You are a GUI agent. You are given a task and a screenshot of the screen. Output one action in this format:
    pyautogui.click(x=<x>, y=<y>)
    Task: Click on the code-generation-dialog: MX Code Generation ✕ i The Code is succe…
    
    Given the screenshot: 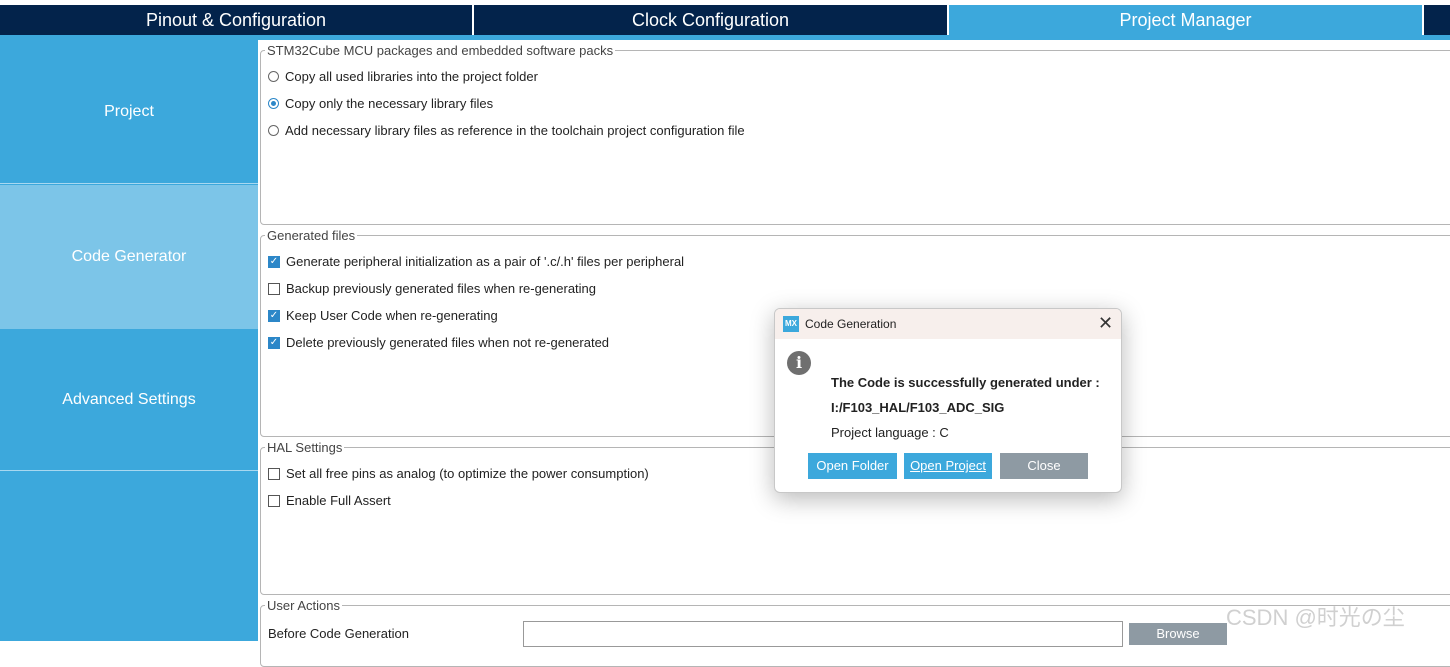 What is the action you would take?
    pyautogui.click(x=948, y=400)
    